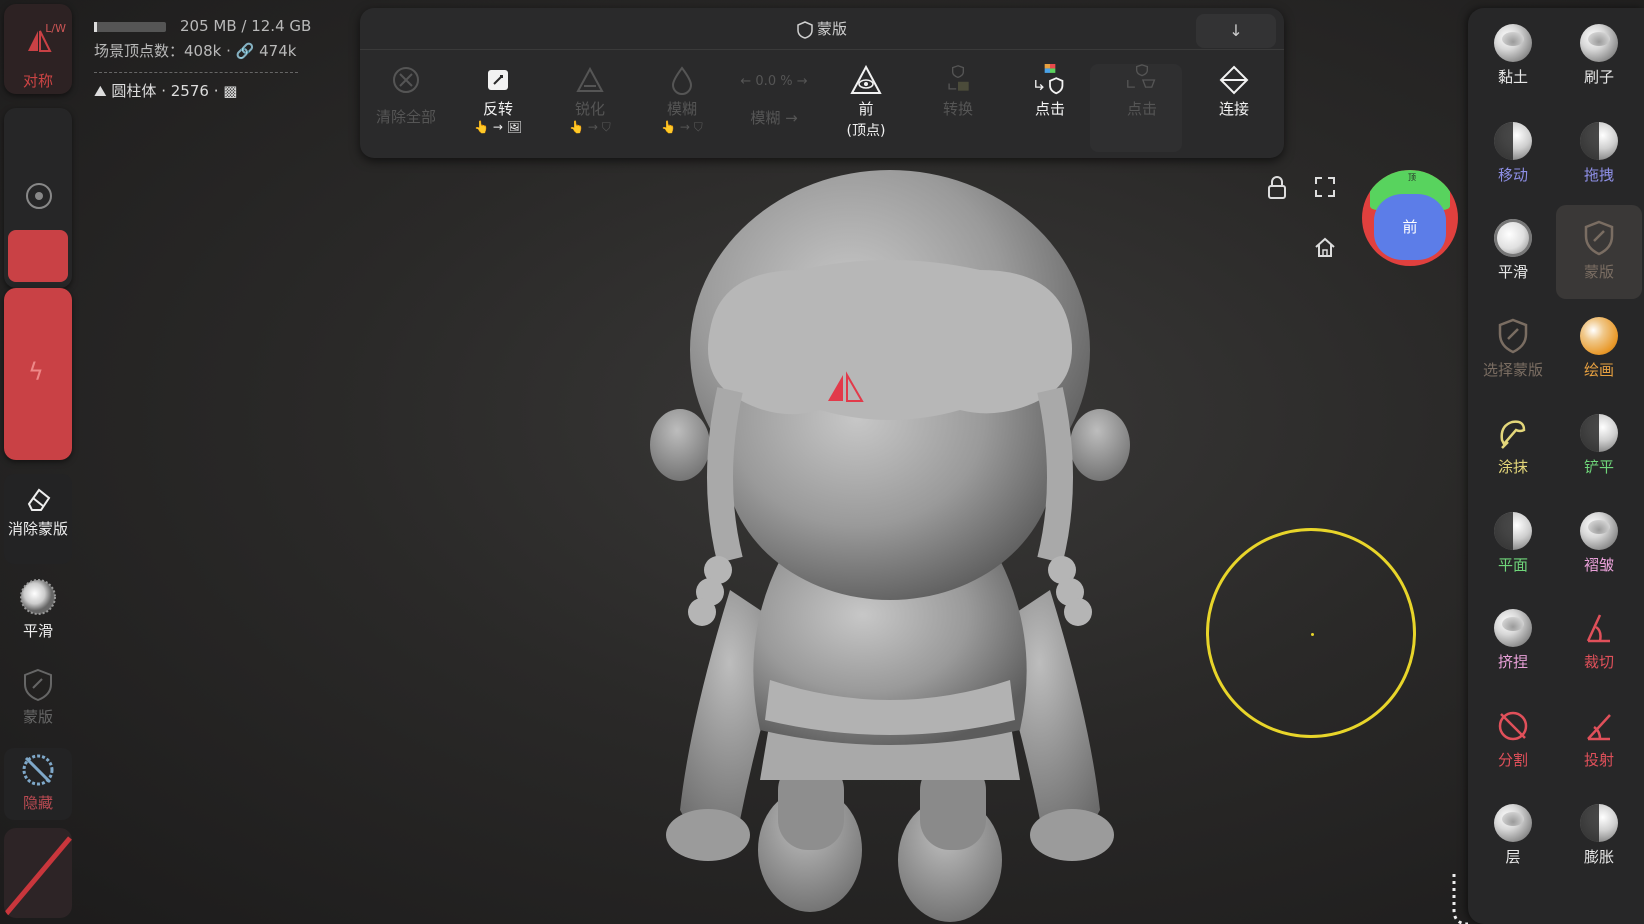 This screenshot has width=1644, height=924. I want to click on object-count: 2576, so click(189, 91).